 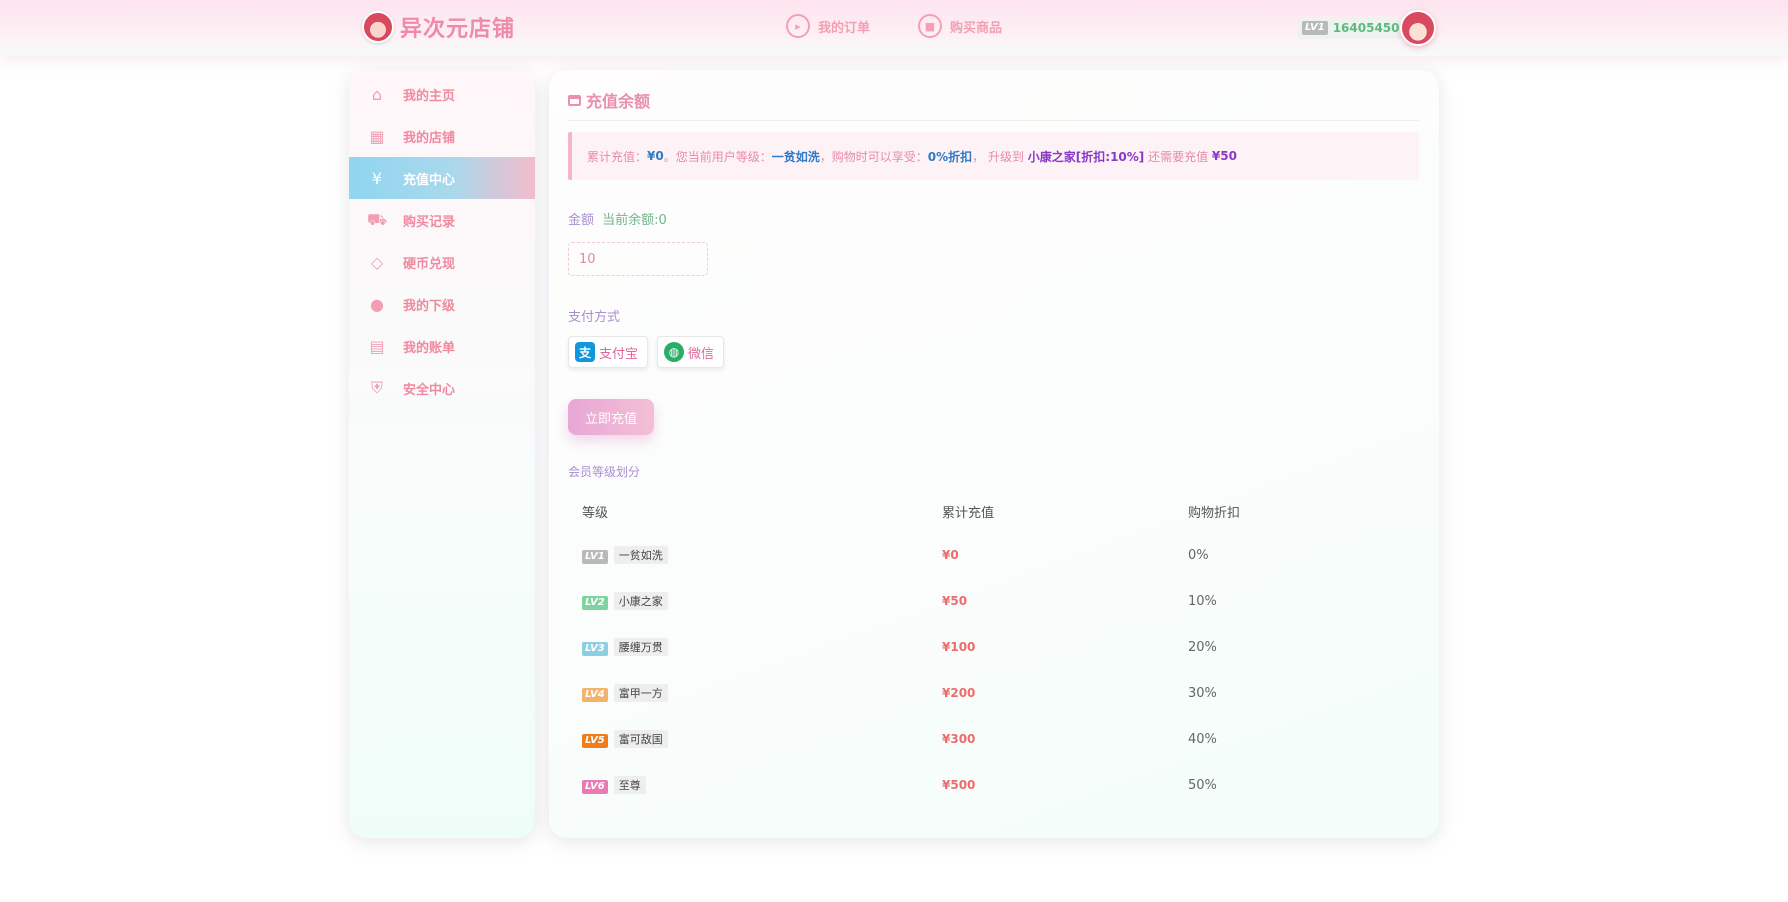 What do you see at coordinates (640, 693) in the screenshot?
I see `level-name: 富甲一方` at bounding box center [640, 693].